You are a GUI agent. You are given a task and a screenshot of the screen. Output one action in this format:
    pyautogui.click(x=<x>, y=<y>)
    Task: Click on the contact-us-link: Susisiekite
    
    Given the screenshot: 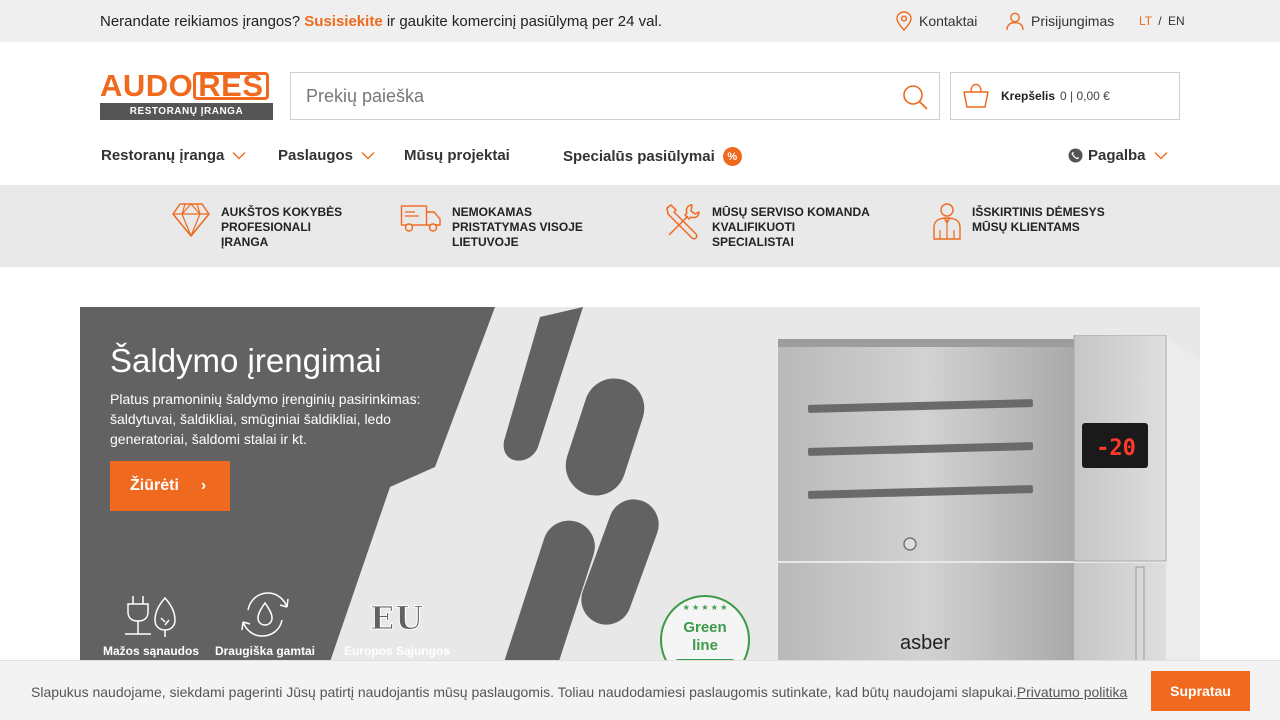 What is the action you would take?
    pyautogui.click(x=343, y=21)
    